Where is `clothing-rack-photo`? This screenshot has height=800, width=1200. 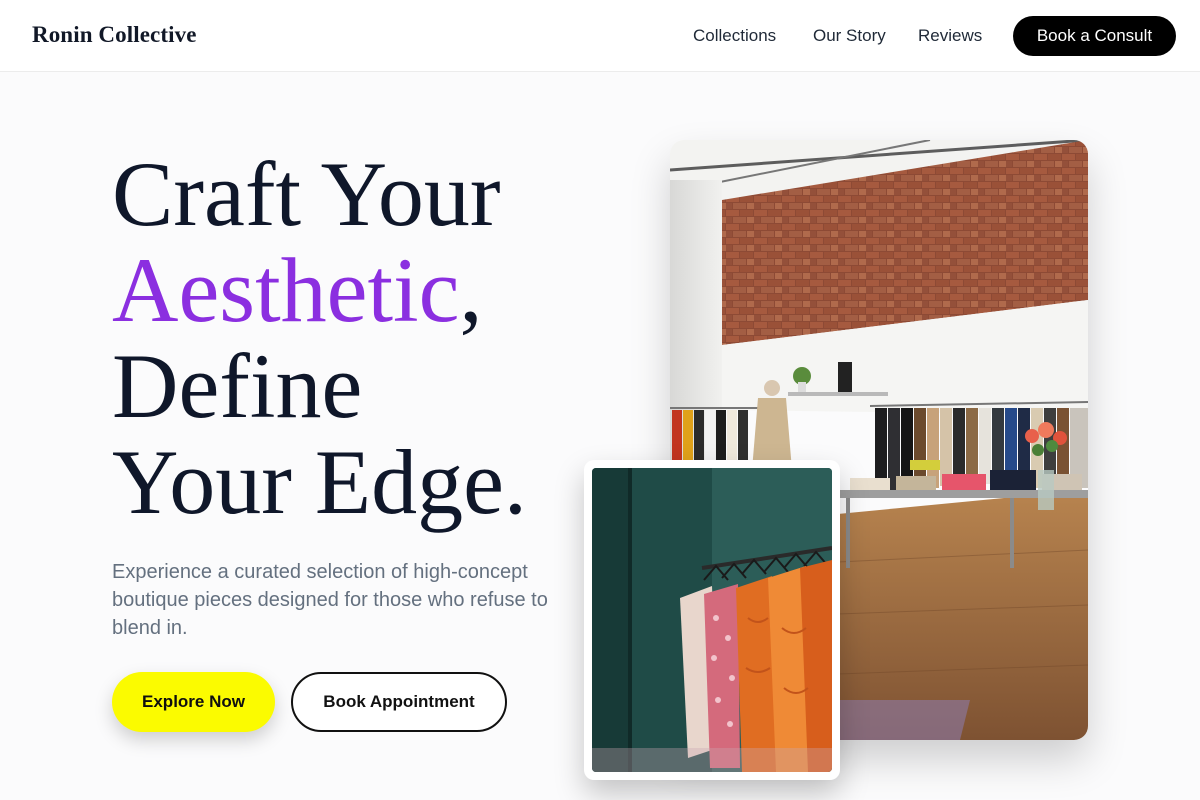
clothing-rack-photo is located at coordinates (712, 620).